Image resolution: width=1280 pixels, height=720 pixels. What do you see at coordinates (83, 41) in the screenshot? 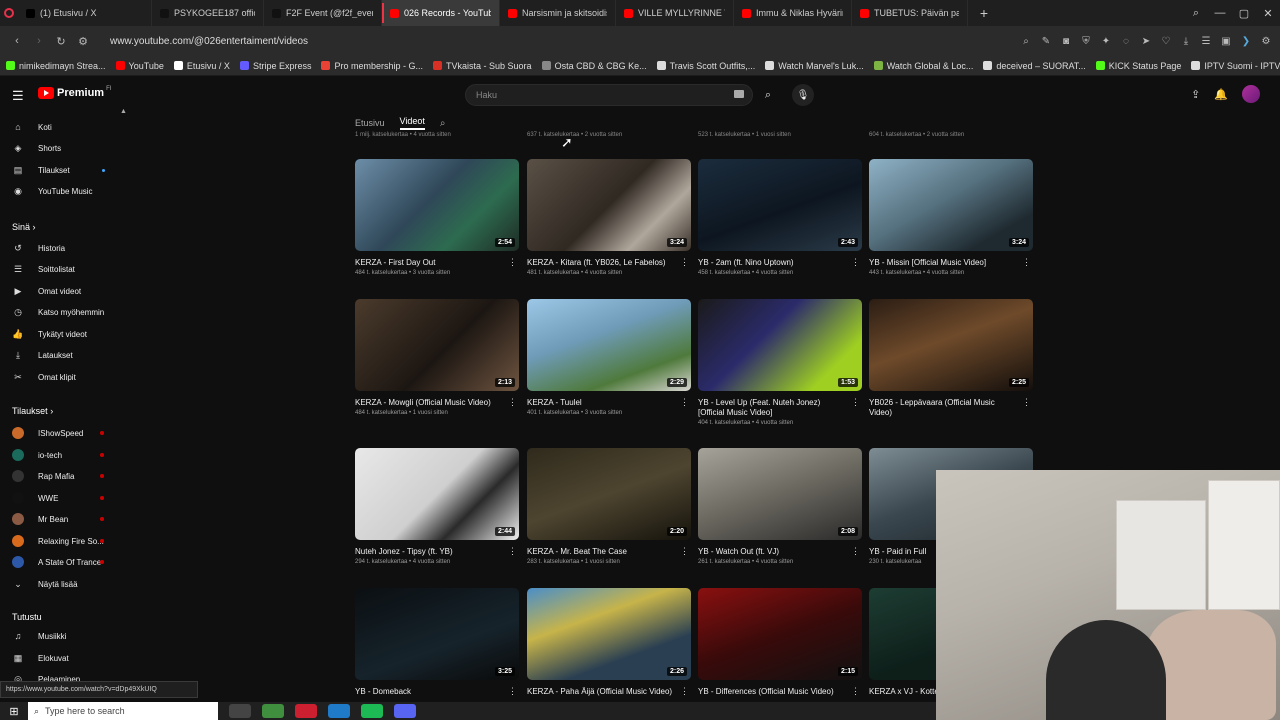
I see `site-info-icon: ⚙` at bounding box center [83, 41].